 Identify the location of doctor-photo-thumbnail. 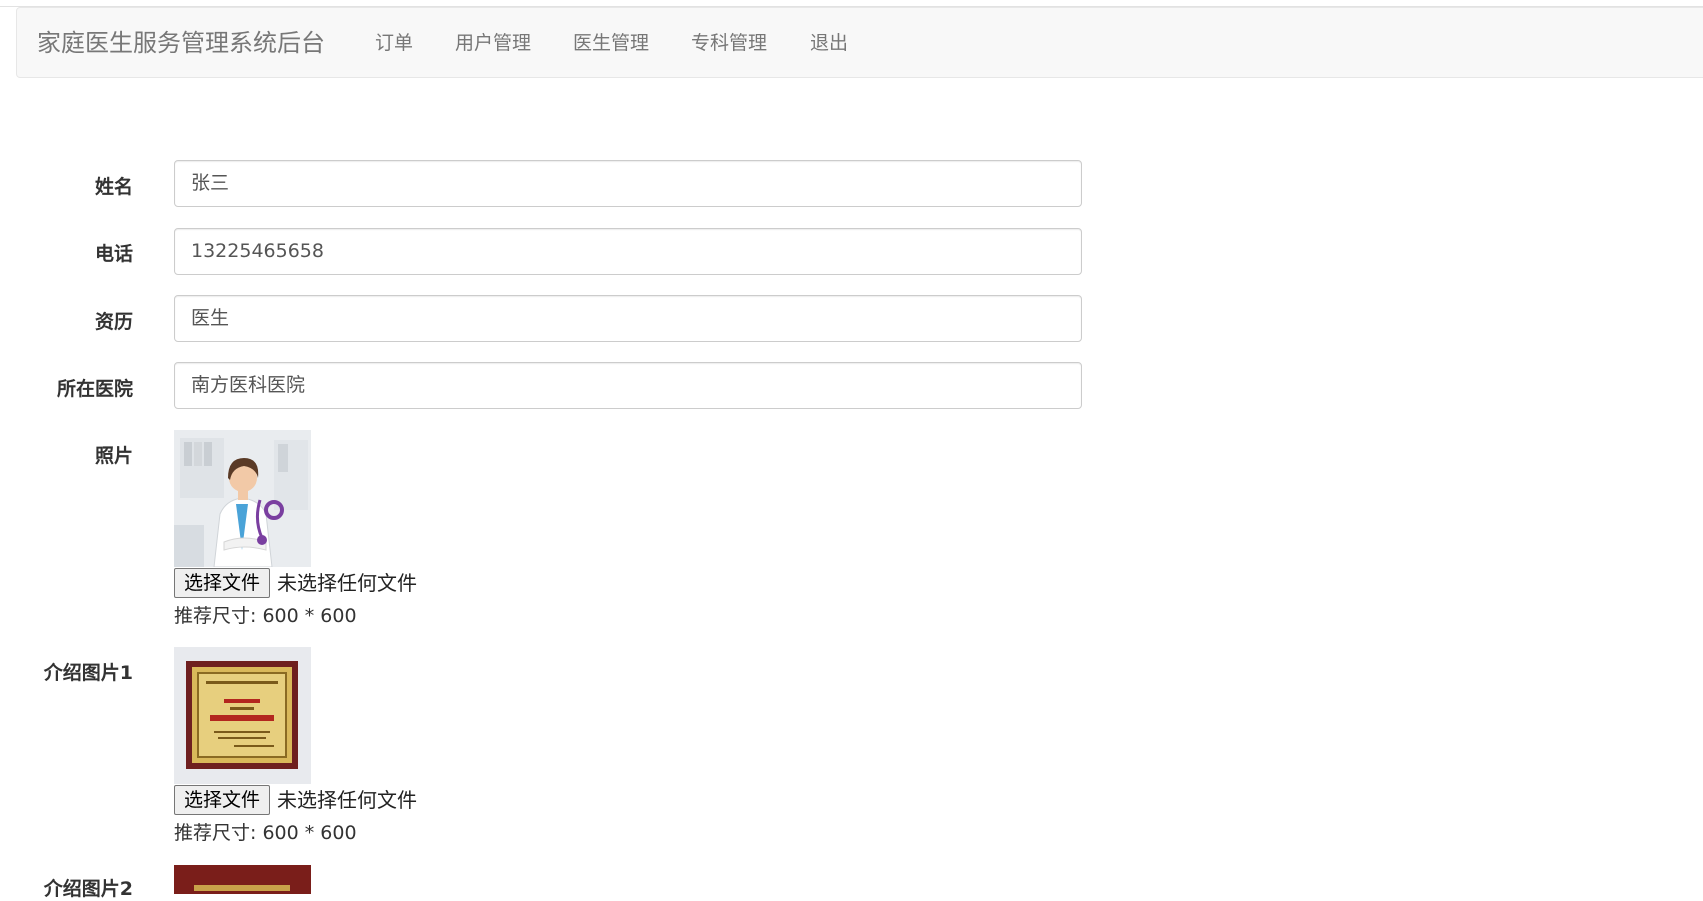
(242, 498).